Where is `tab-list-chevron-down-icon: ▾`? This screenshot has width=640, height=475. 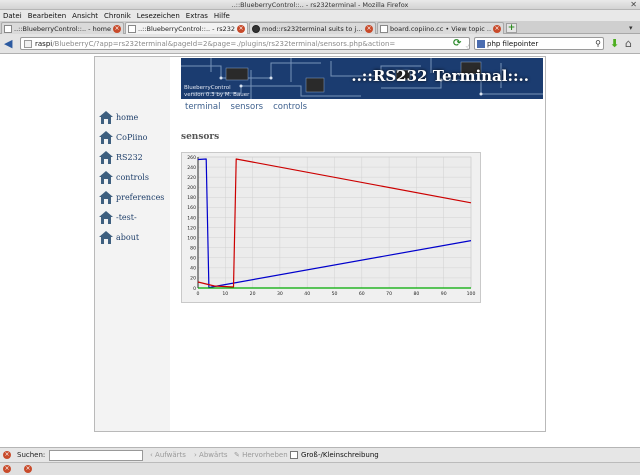 tab-list-chevron-down-icon: ▾ is located at coordinates (631, 28).